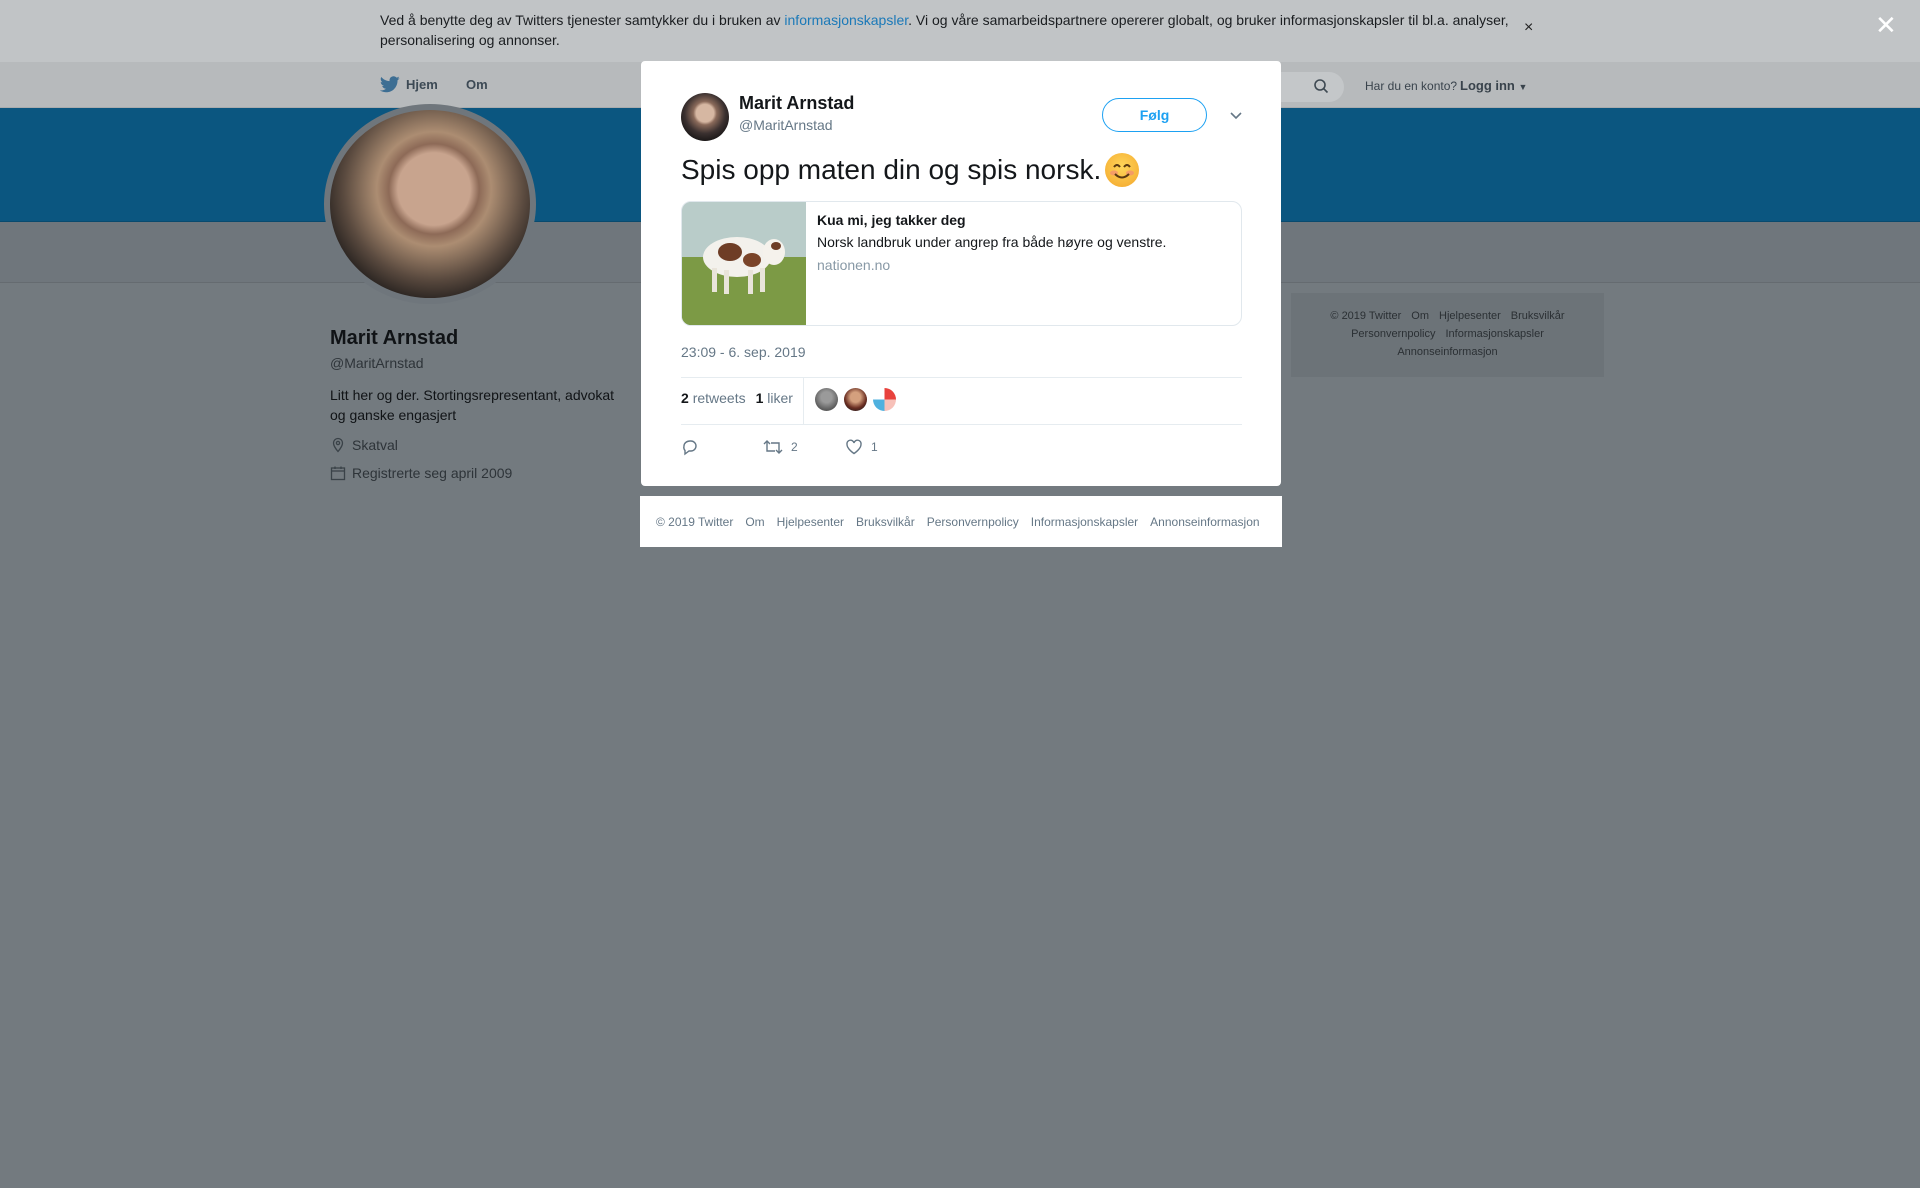 The width and height of the screenshot is (1920, 1188). Describe the element at coordinates (773, 447) in the screenshot. I see `retweet-icon` at that location.